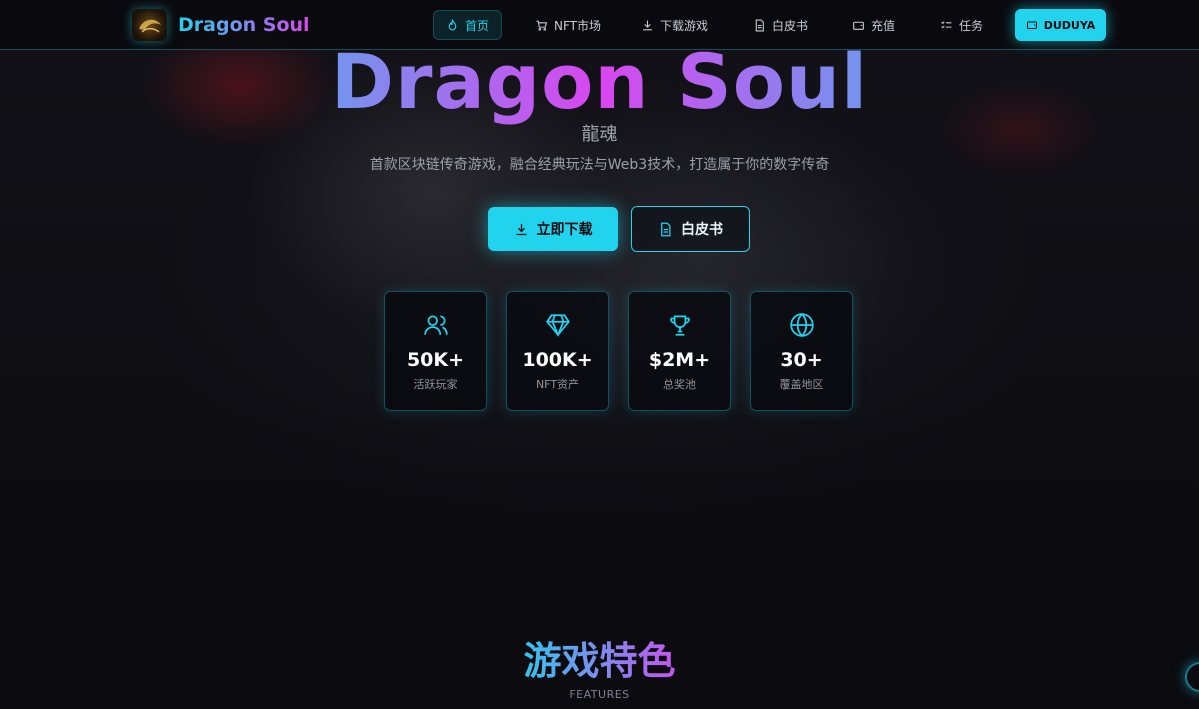 Image resolution: width=1199 pixels, height=709 pixels. I want to click on nav-item-download: 下载游戏, so click(674, 25).